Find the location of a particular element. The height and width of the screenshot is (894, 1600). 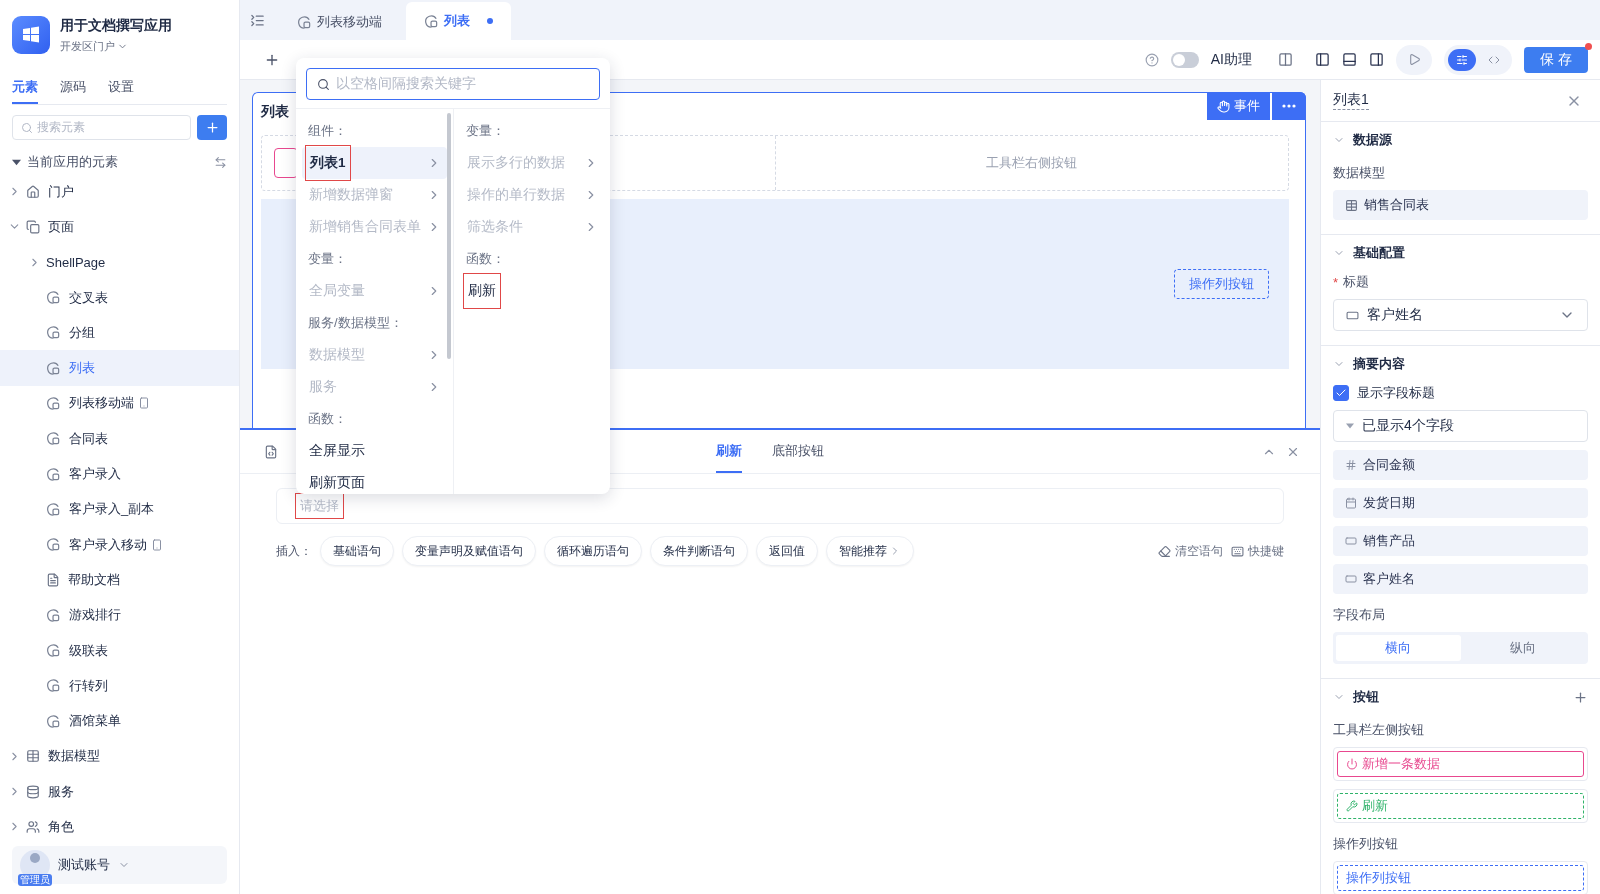

ai-label: AI助理 is located at coordinates (1231, 59).